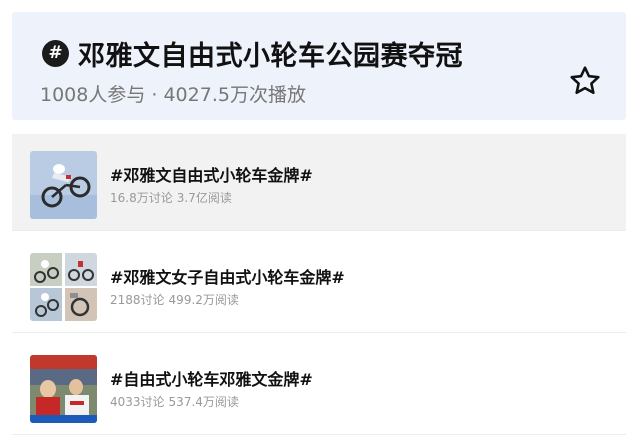  Describe the element at coordinates (203, 402) in the screenshot. I see `read-count: 537.4万阅读` at that location.